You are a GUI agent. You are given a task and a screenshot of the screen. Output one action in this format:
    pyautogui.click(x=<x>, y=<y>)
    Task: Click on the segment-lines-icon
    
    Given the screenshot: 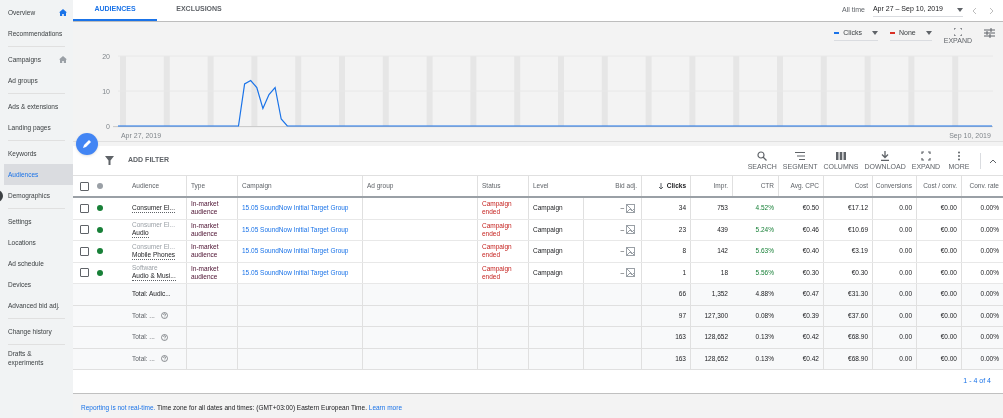 What is the action you would take?
    pyautogui.click(x=800, y=156)
    